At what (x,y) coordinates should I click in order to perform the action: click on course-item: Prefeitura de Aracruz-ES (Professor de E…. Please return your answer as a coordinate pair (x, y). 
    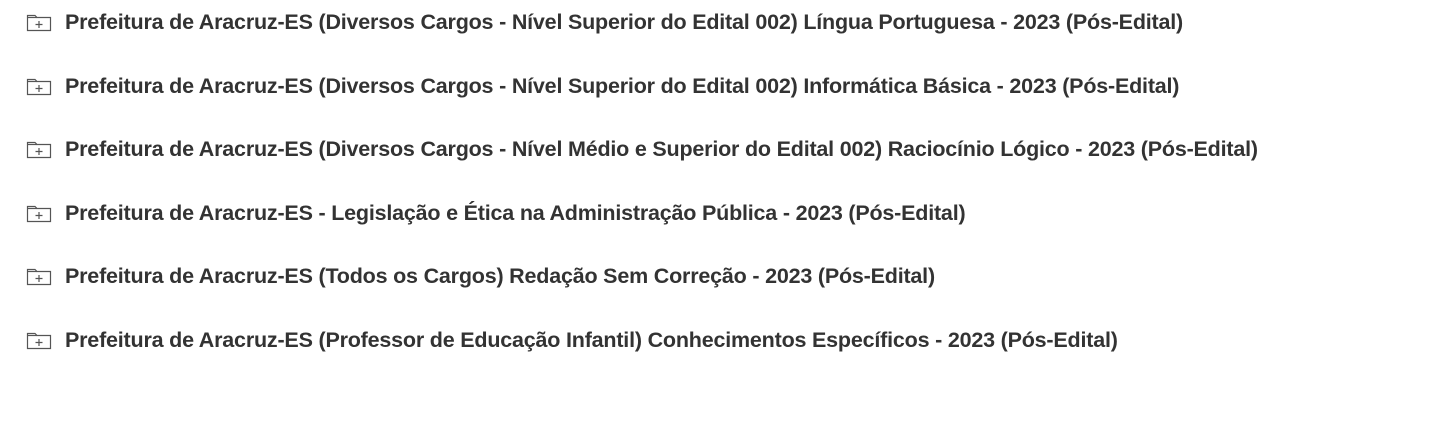
    Looking at the image, I should click on (572, 340).